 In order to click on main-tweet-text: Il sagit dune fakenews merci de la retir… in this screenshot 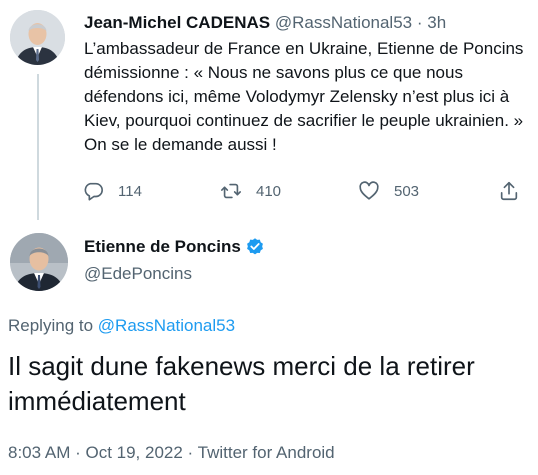, I will do `click(241, 383)`.